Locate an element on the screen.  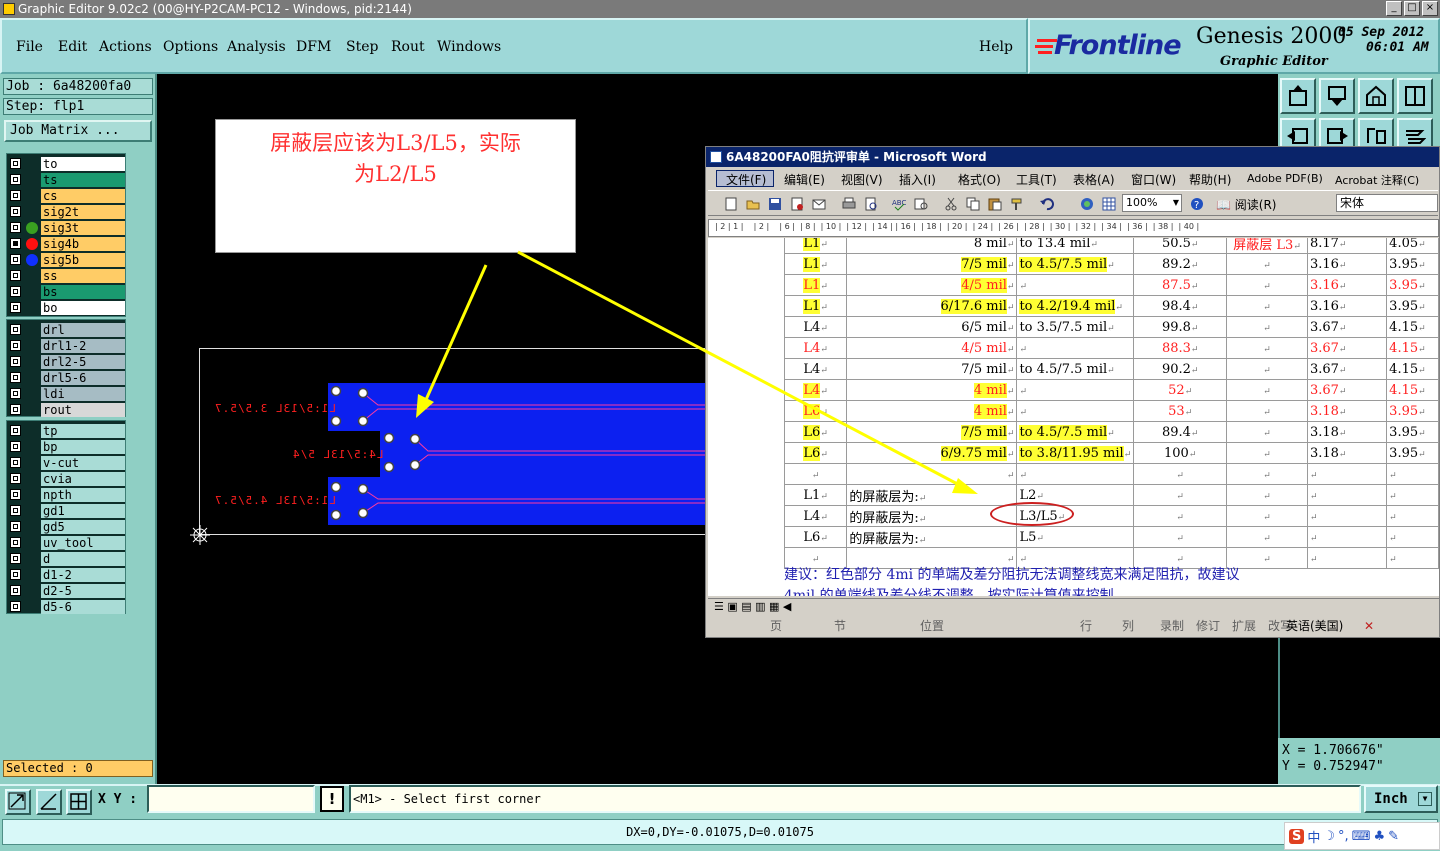
status-language: 英语(美国) is located at coordinates (1314, 626).